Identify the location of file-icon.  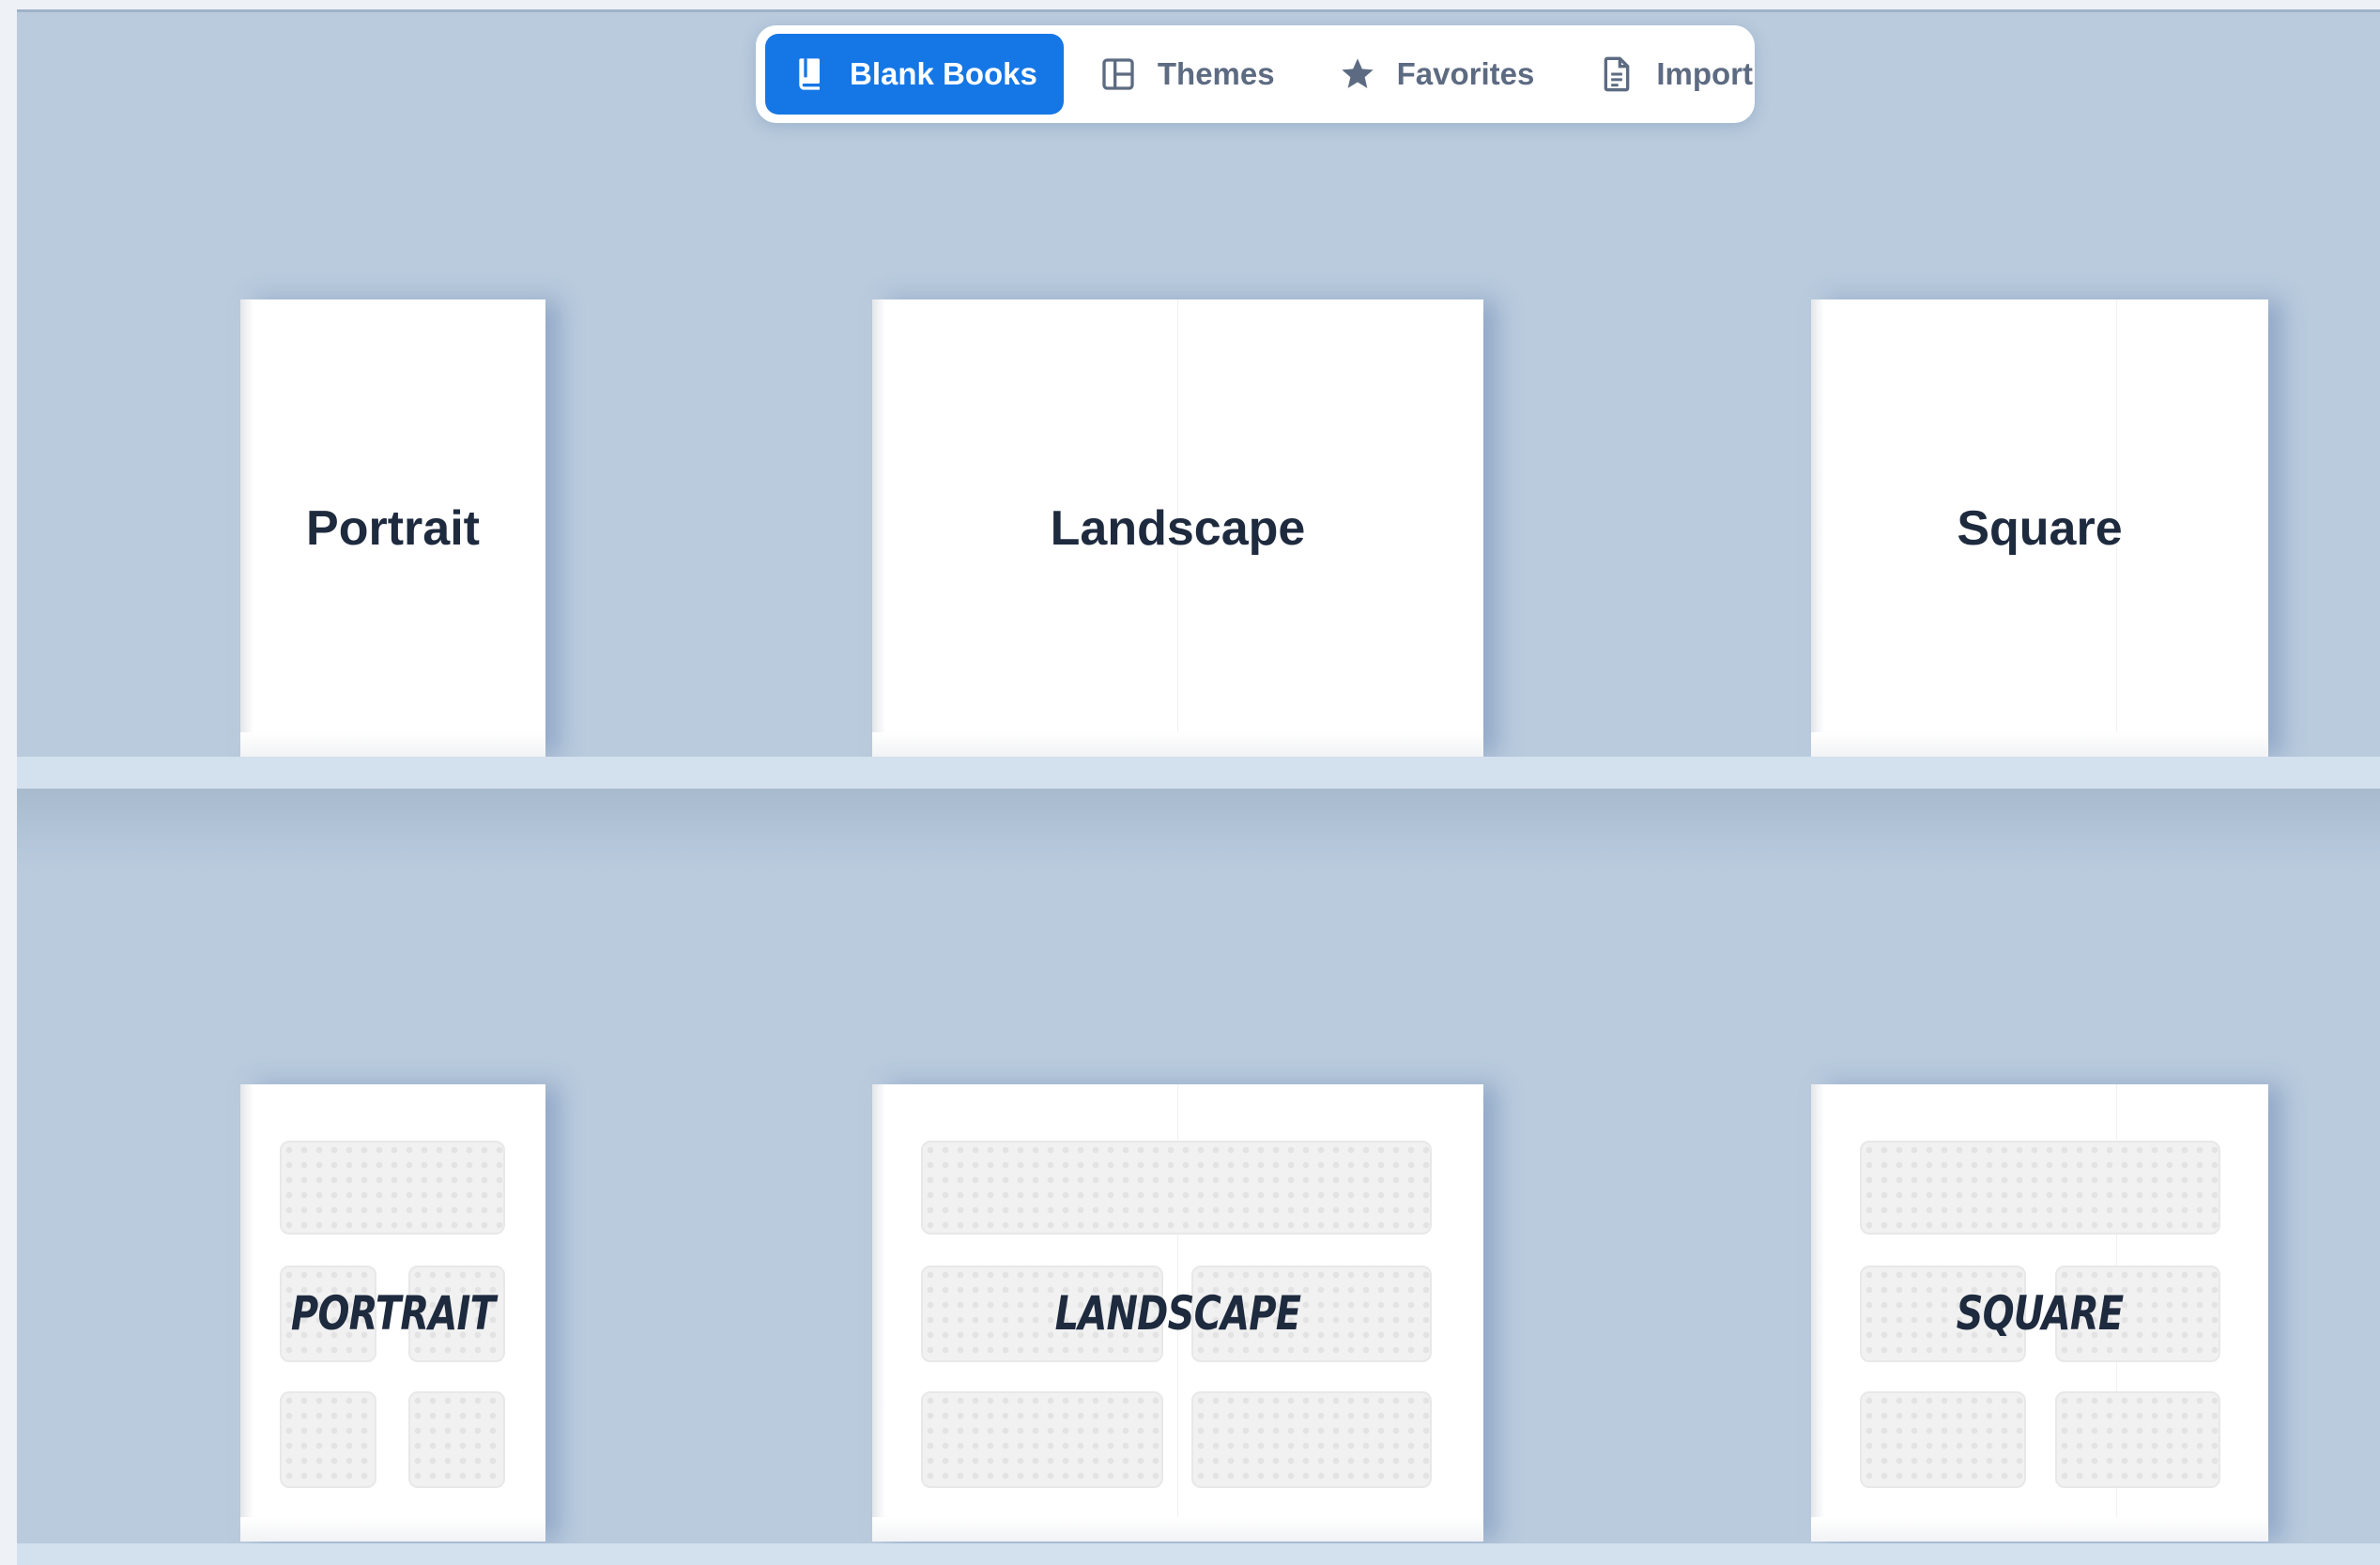
(1616, 74).